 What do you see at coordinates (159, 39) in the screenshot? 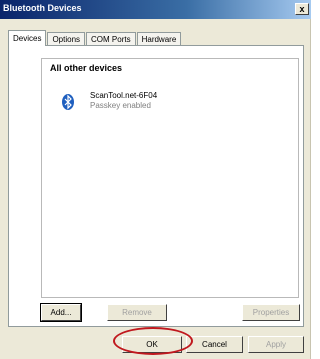
I see `tab-hardware: Hardware` at bounding box center [159, 39].